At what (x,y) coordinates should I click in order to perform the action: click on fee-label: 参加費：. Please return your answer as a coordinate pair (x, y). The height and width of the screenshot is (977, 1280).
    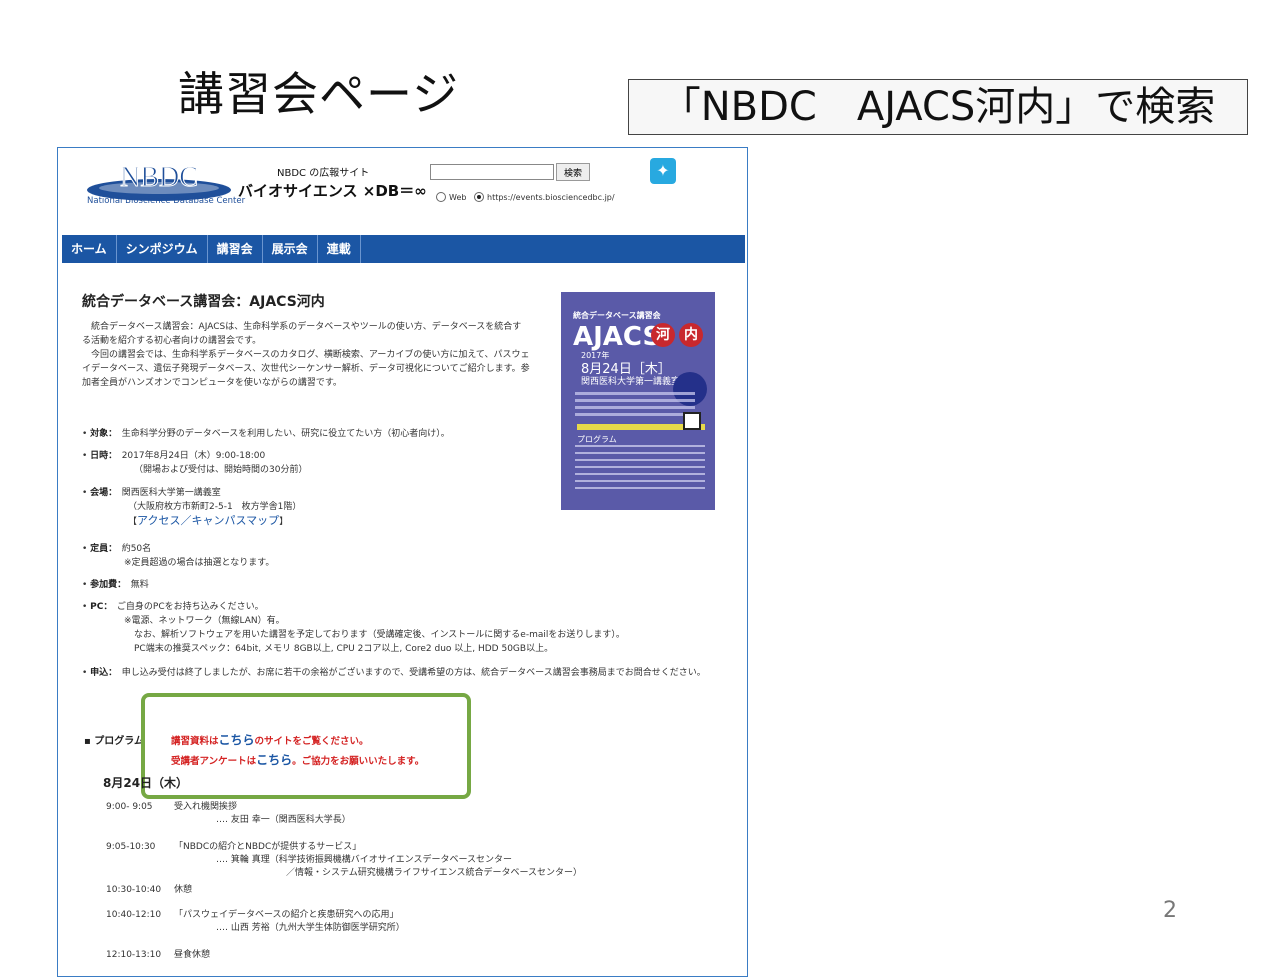
    Looking at the image, I should click on (106, 585).